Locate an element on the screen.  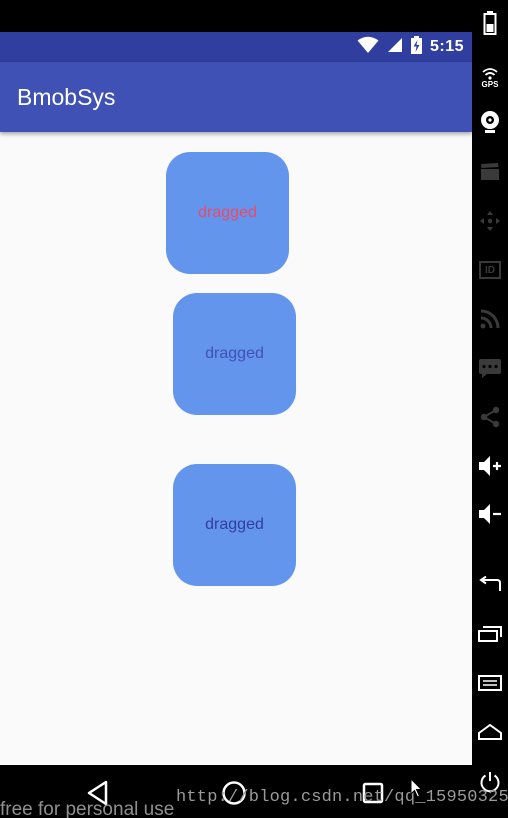
webcam-icon is located at coordinates (490, 122).